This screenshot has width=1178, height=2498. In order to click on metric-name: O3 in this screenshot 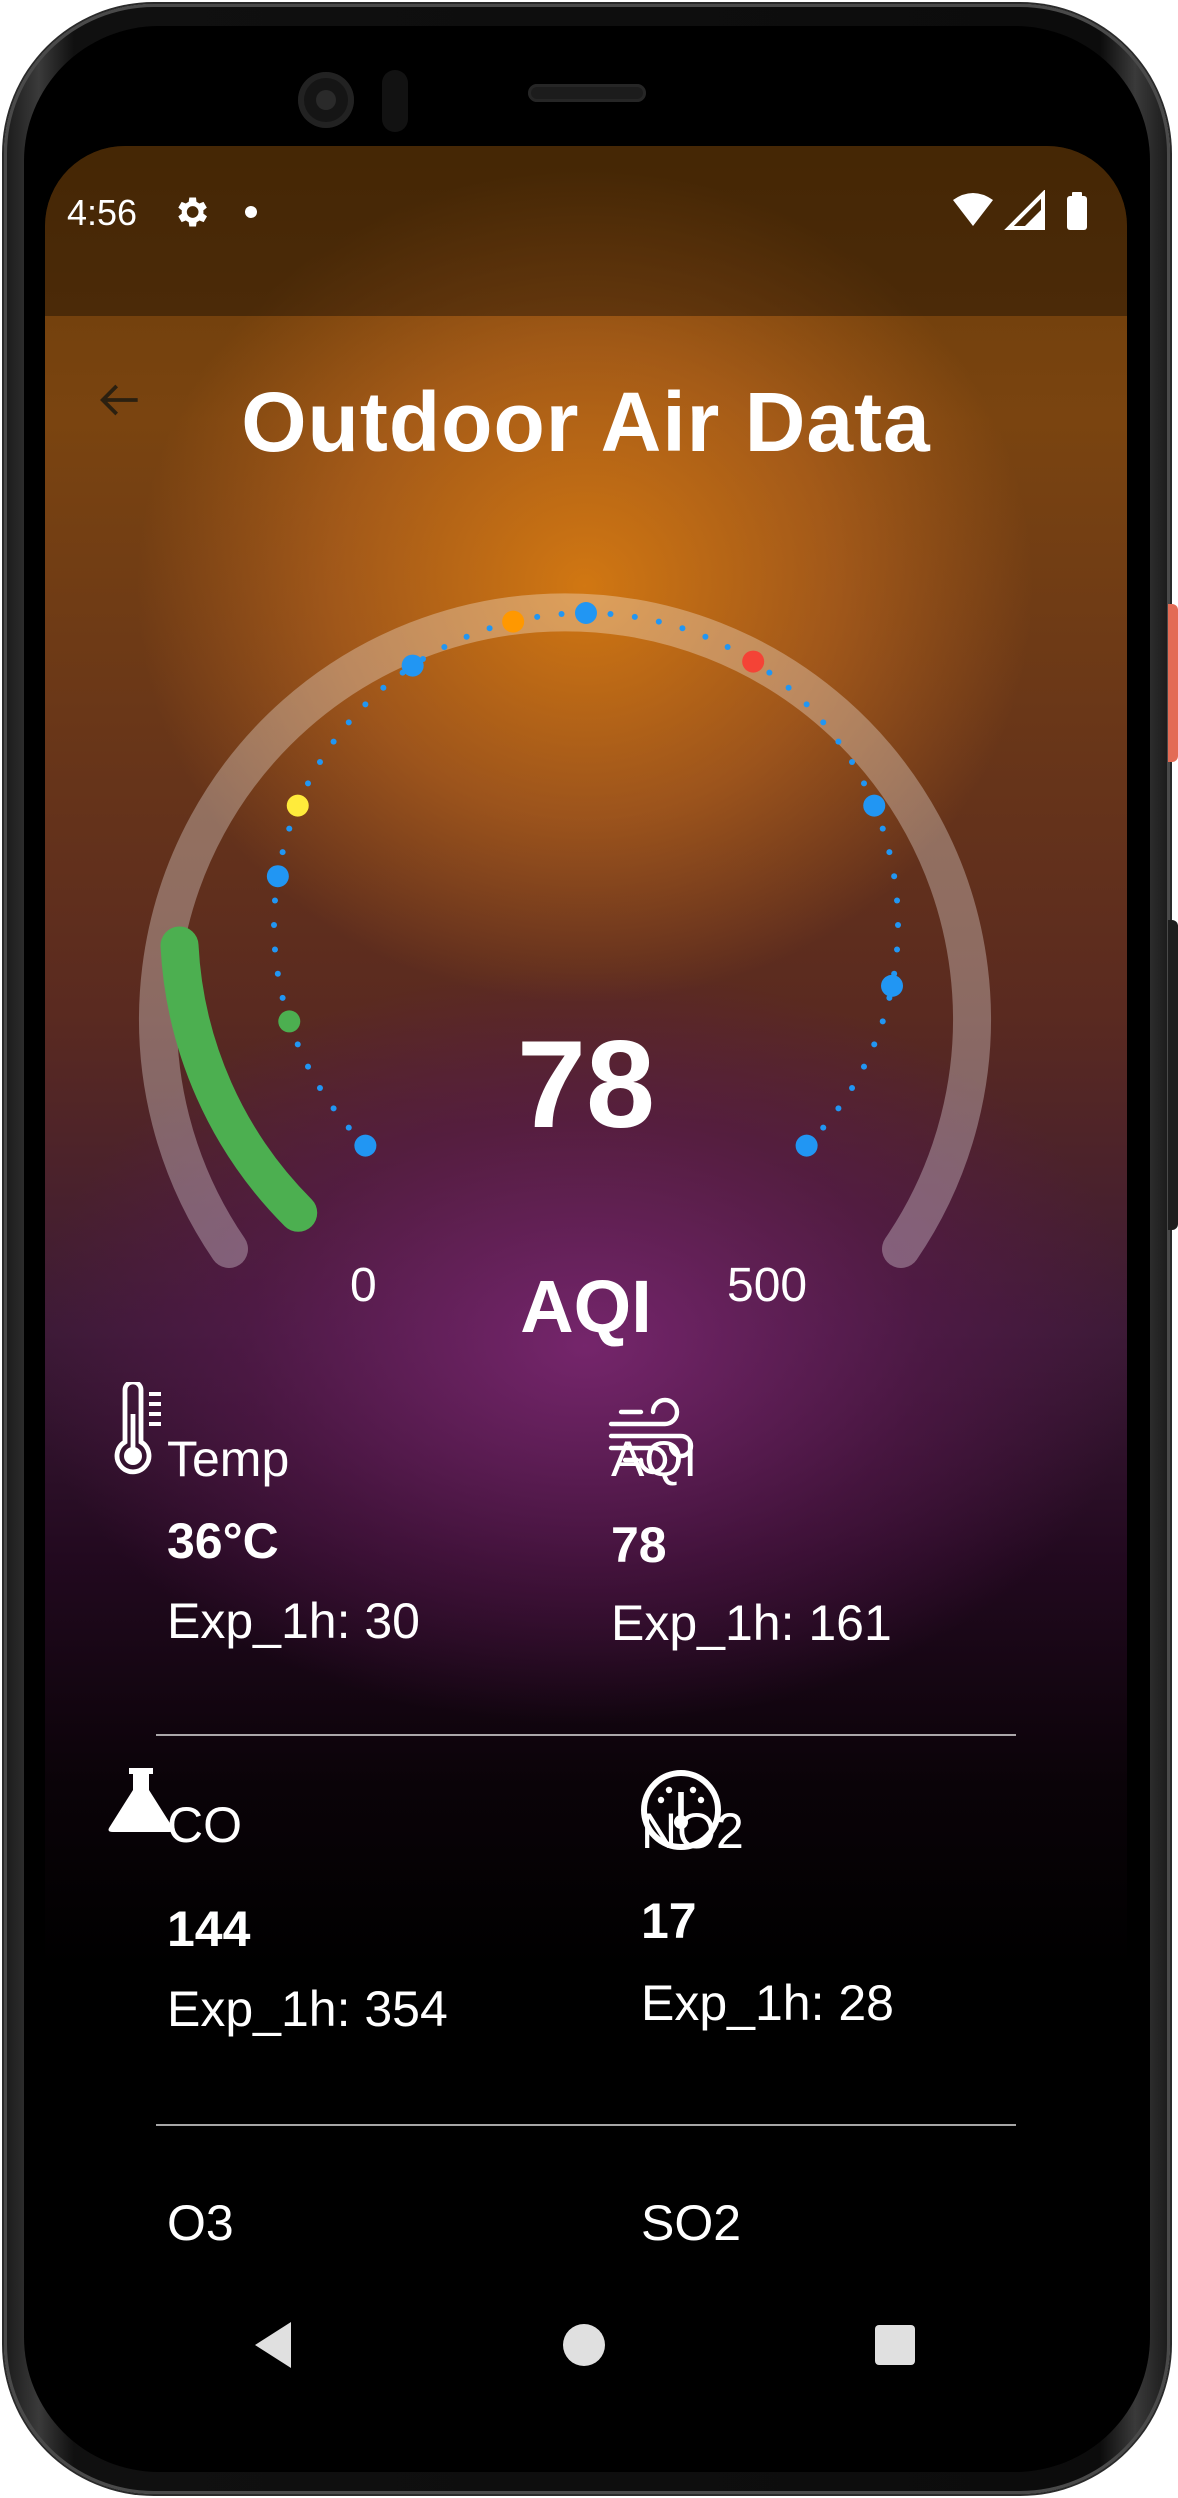, I will do `click(200, 2223)`.